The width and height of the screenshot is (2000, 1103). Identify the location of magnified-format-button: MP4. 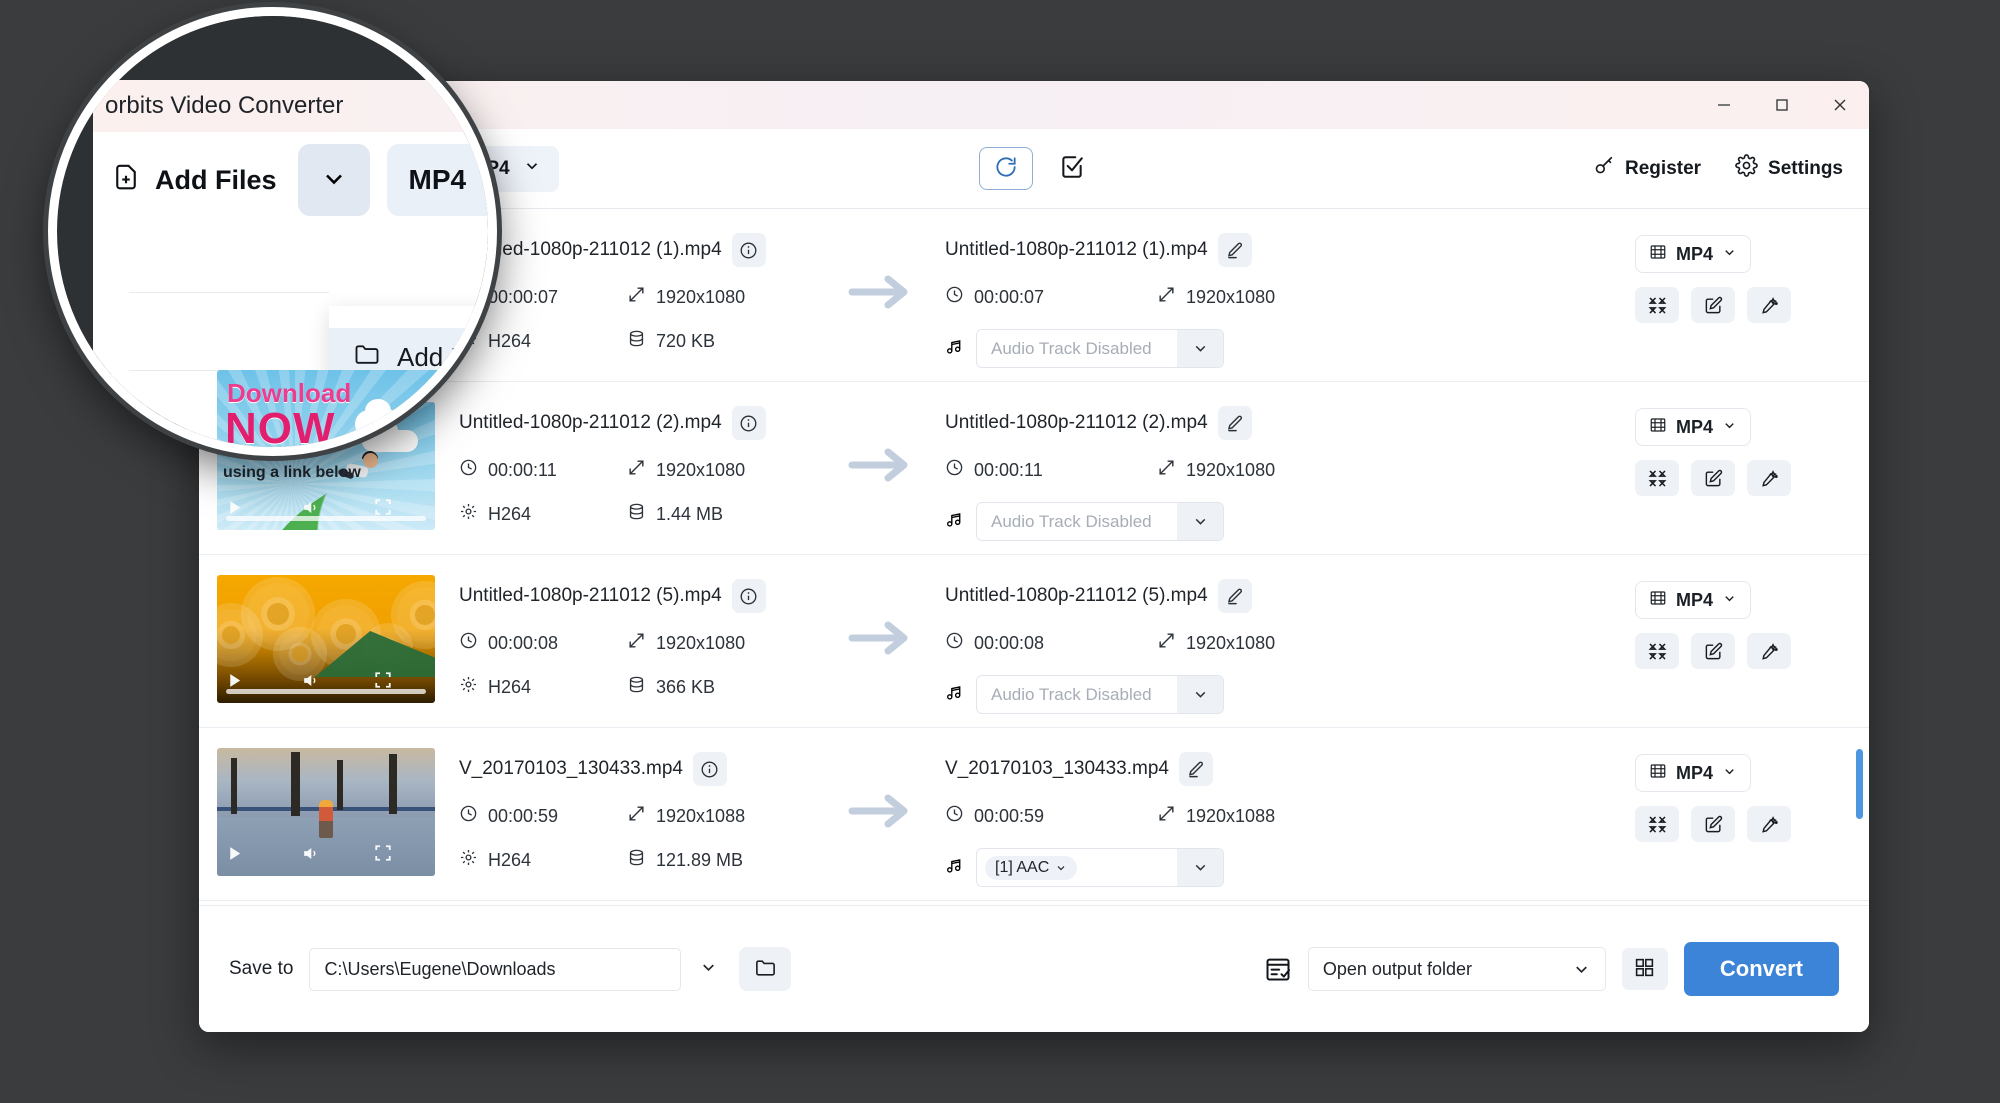
(437, 180).